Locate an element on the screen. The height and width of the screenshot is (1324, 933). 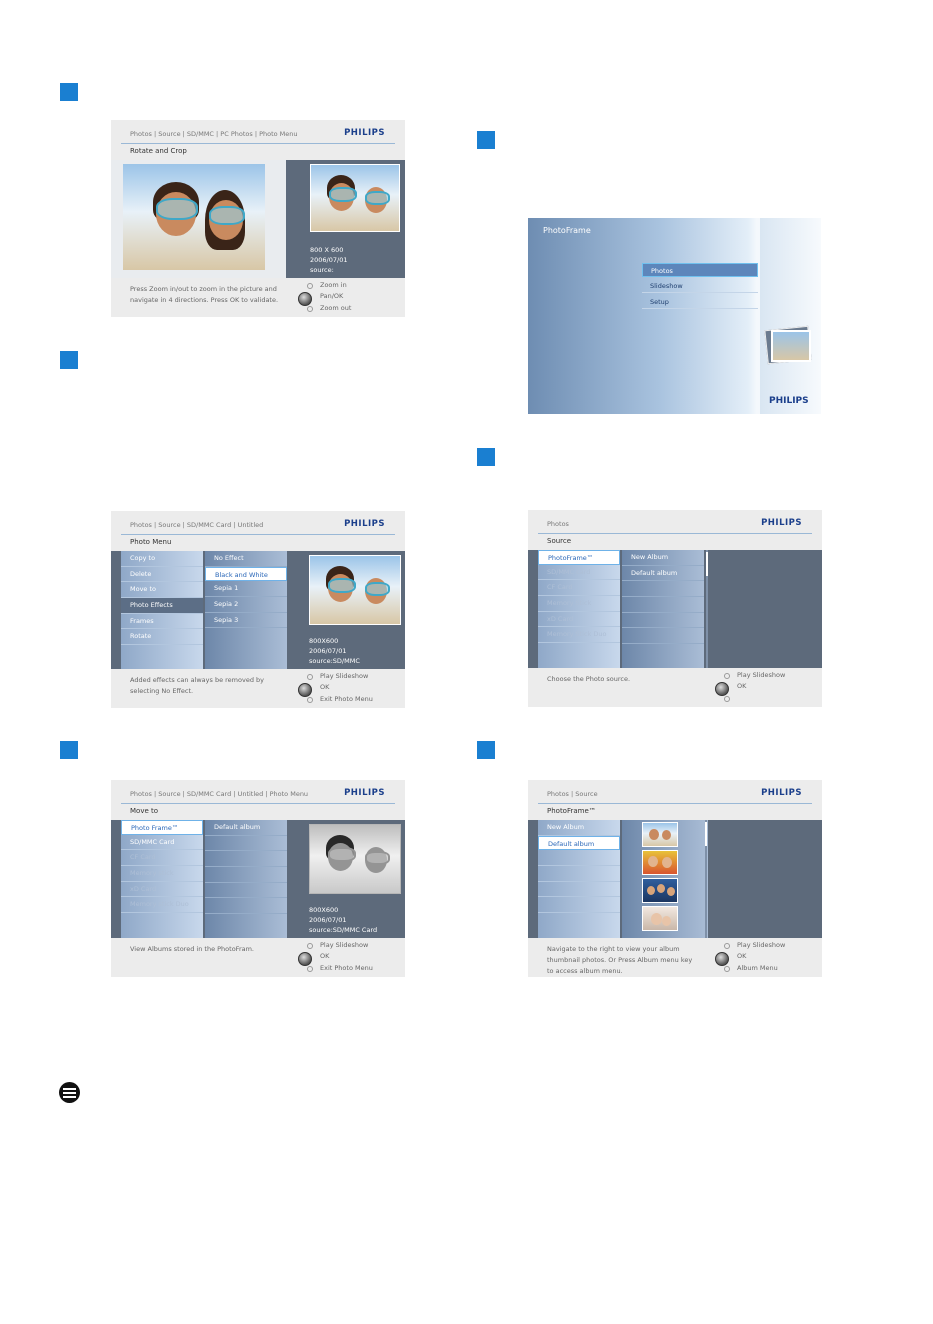
main-menu-slideshow: Slideshow is located at coordinates (700, 286).